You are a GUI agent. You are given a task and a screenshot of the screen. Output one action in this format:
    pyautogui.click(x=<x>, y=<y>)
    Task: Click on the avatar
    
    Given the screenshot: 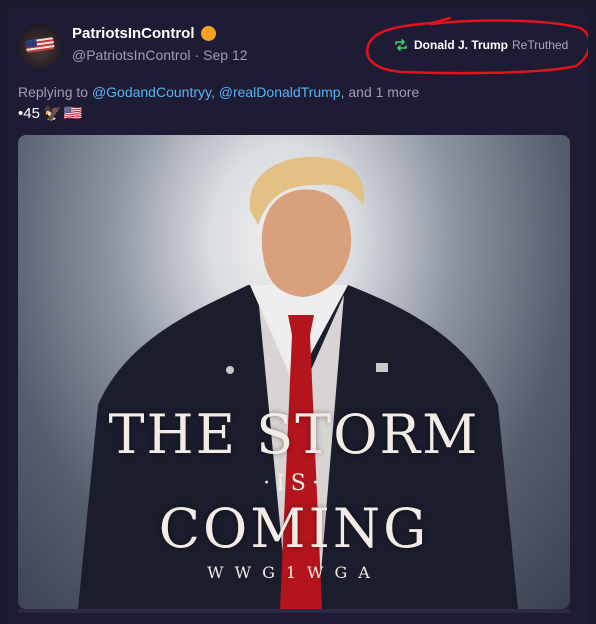 What is the action you would take?
    pyautogui.click(x=40, y=46)
    